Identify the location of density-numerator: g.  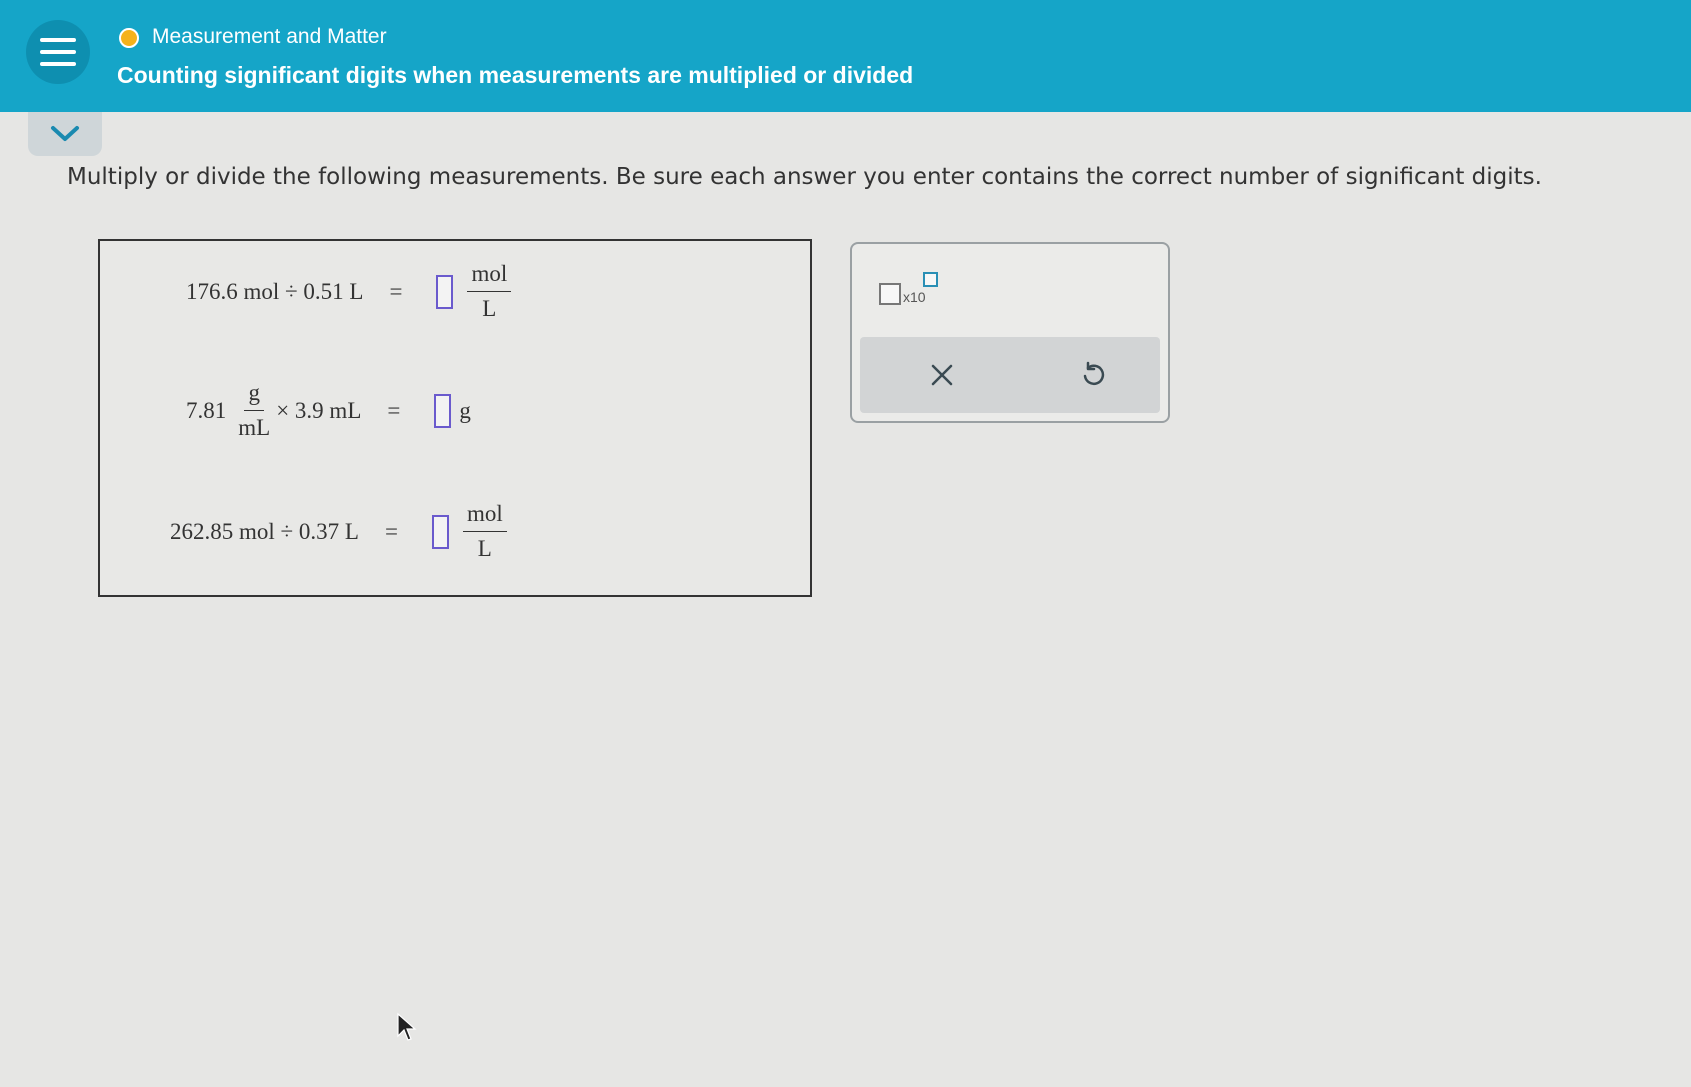
(254, 395).